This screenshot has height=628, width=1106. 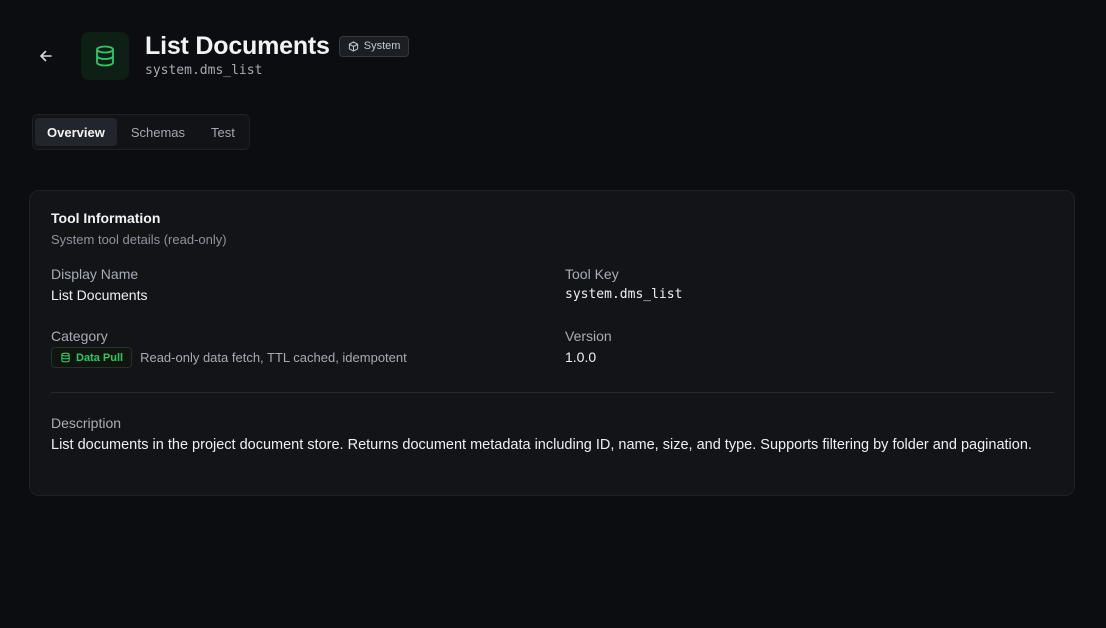 I want to click on category-badge-label: Data Pull, so click(x=100, y=357).